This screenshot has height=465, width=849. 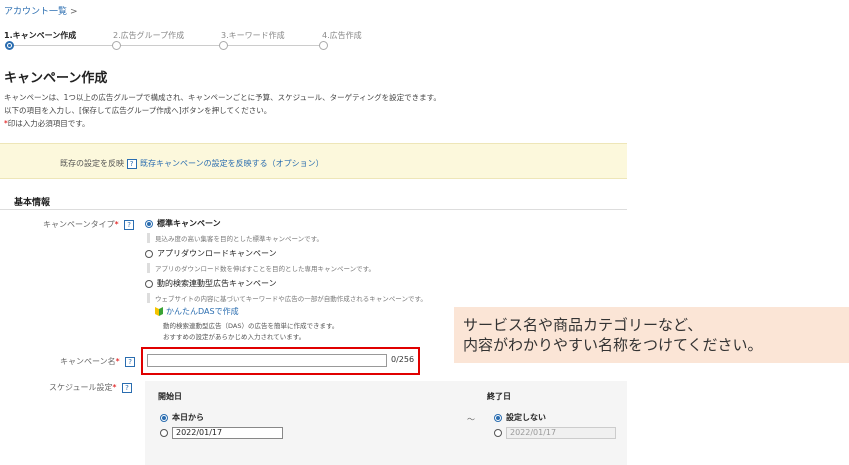 I want to click on easy-das-link-text: かんたんDASで作成, so click(x=202, y=311).